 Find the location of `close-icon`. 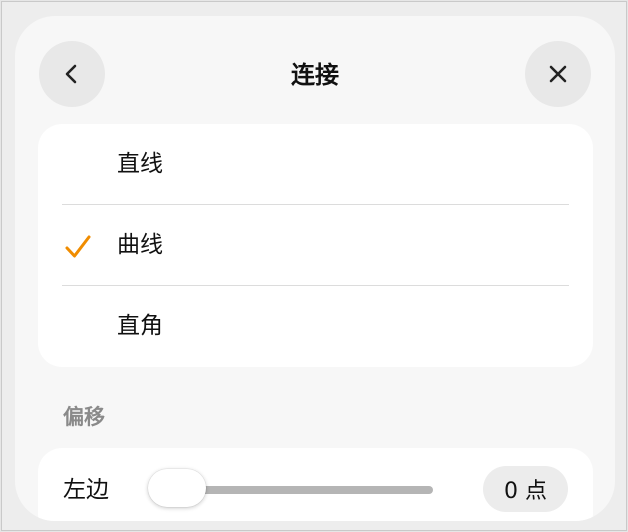

close-icon is located at coordinates (558, 74).